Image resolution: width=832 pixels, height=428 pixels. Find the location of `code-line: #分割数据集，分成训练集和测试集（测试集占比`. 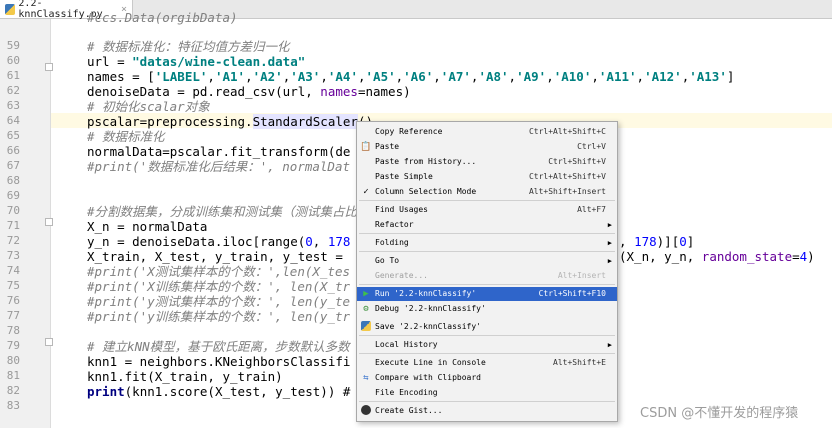

code-line: #分割数据集，分成训练集和测试集（测试集占比 is located at coordinates (222, 211).